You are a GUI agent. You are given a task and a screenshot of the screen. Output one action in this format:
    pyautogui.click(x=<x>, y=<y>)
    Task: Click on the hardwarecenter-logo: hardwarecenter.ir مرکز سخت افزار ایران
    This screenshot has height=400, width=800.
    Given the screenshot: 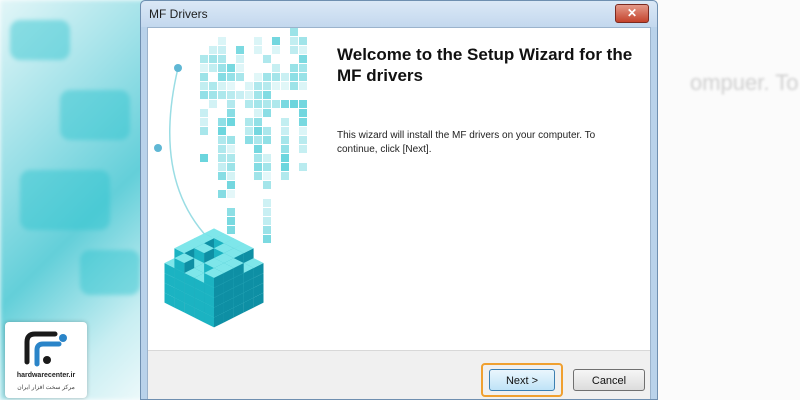 What is the action you would take?
    pyautogui.click(x=46, y=360)
    